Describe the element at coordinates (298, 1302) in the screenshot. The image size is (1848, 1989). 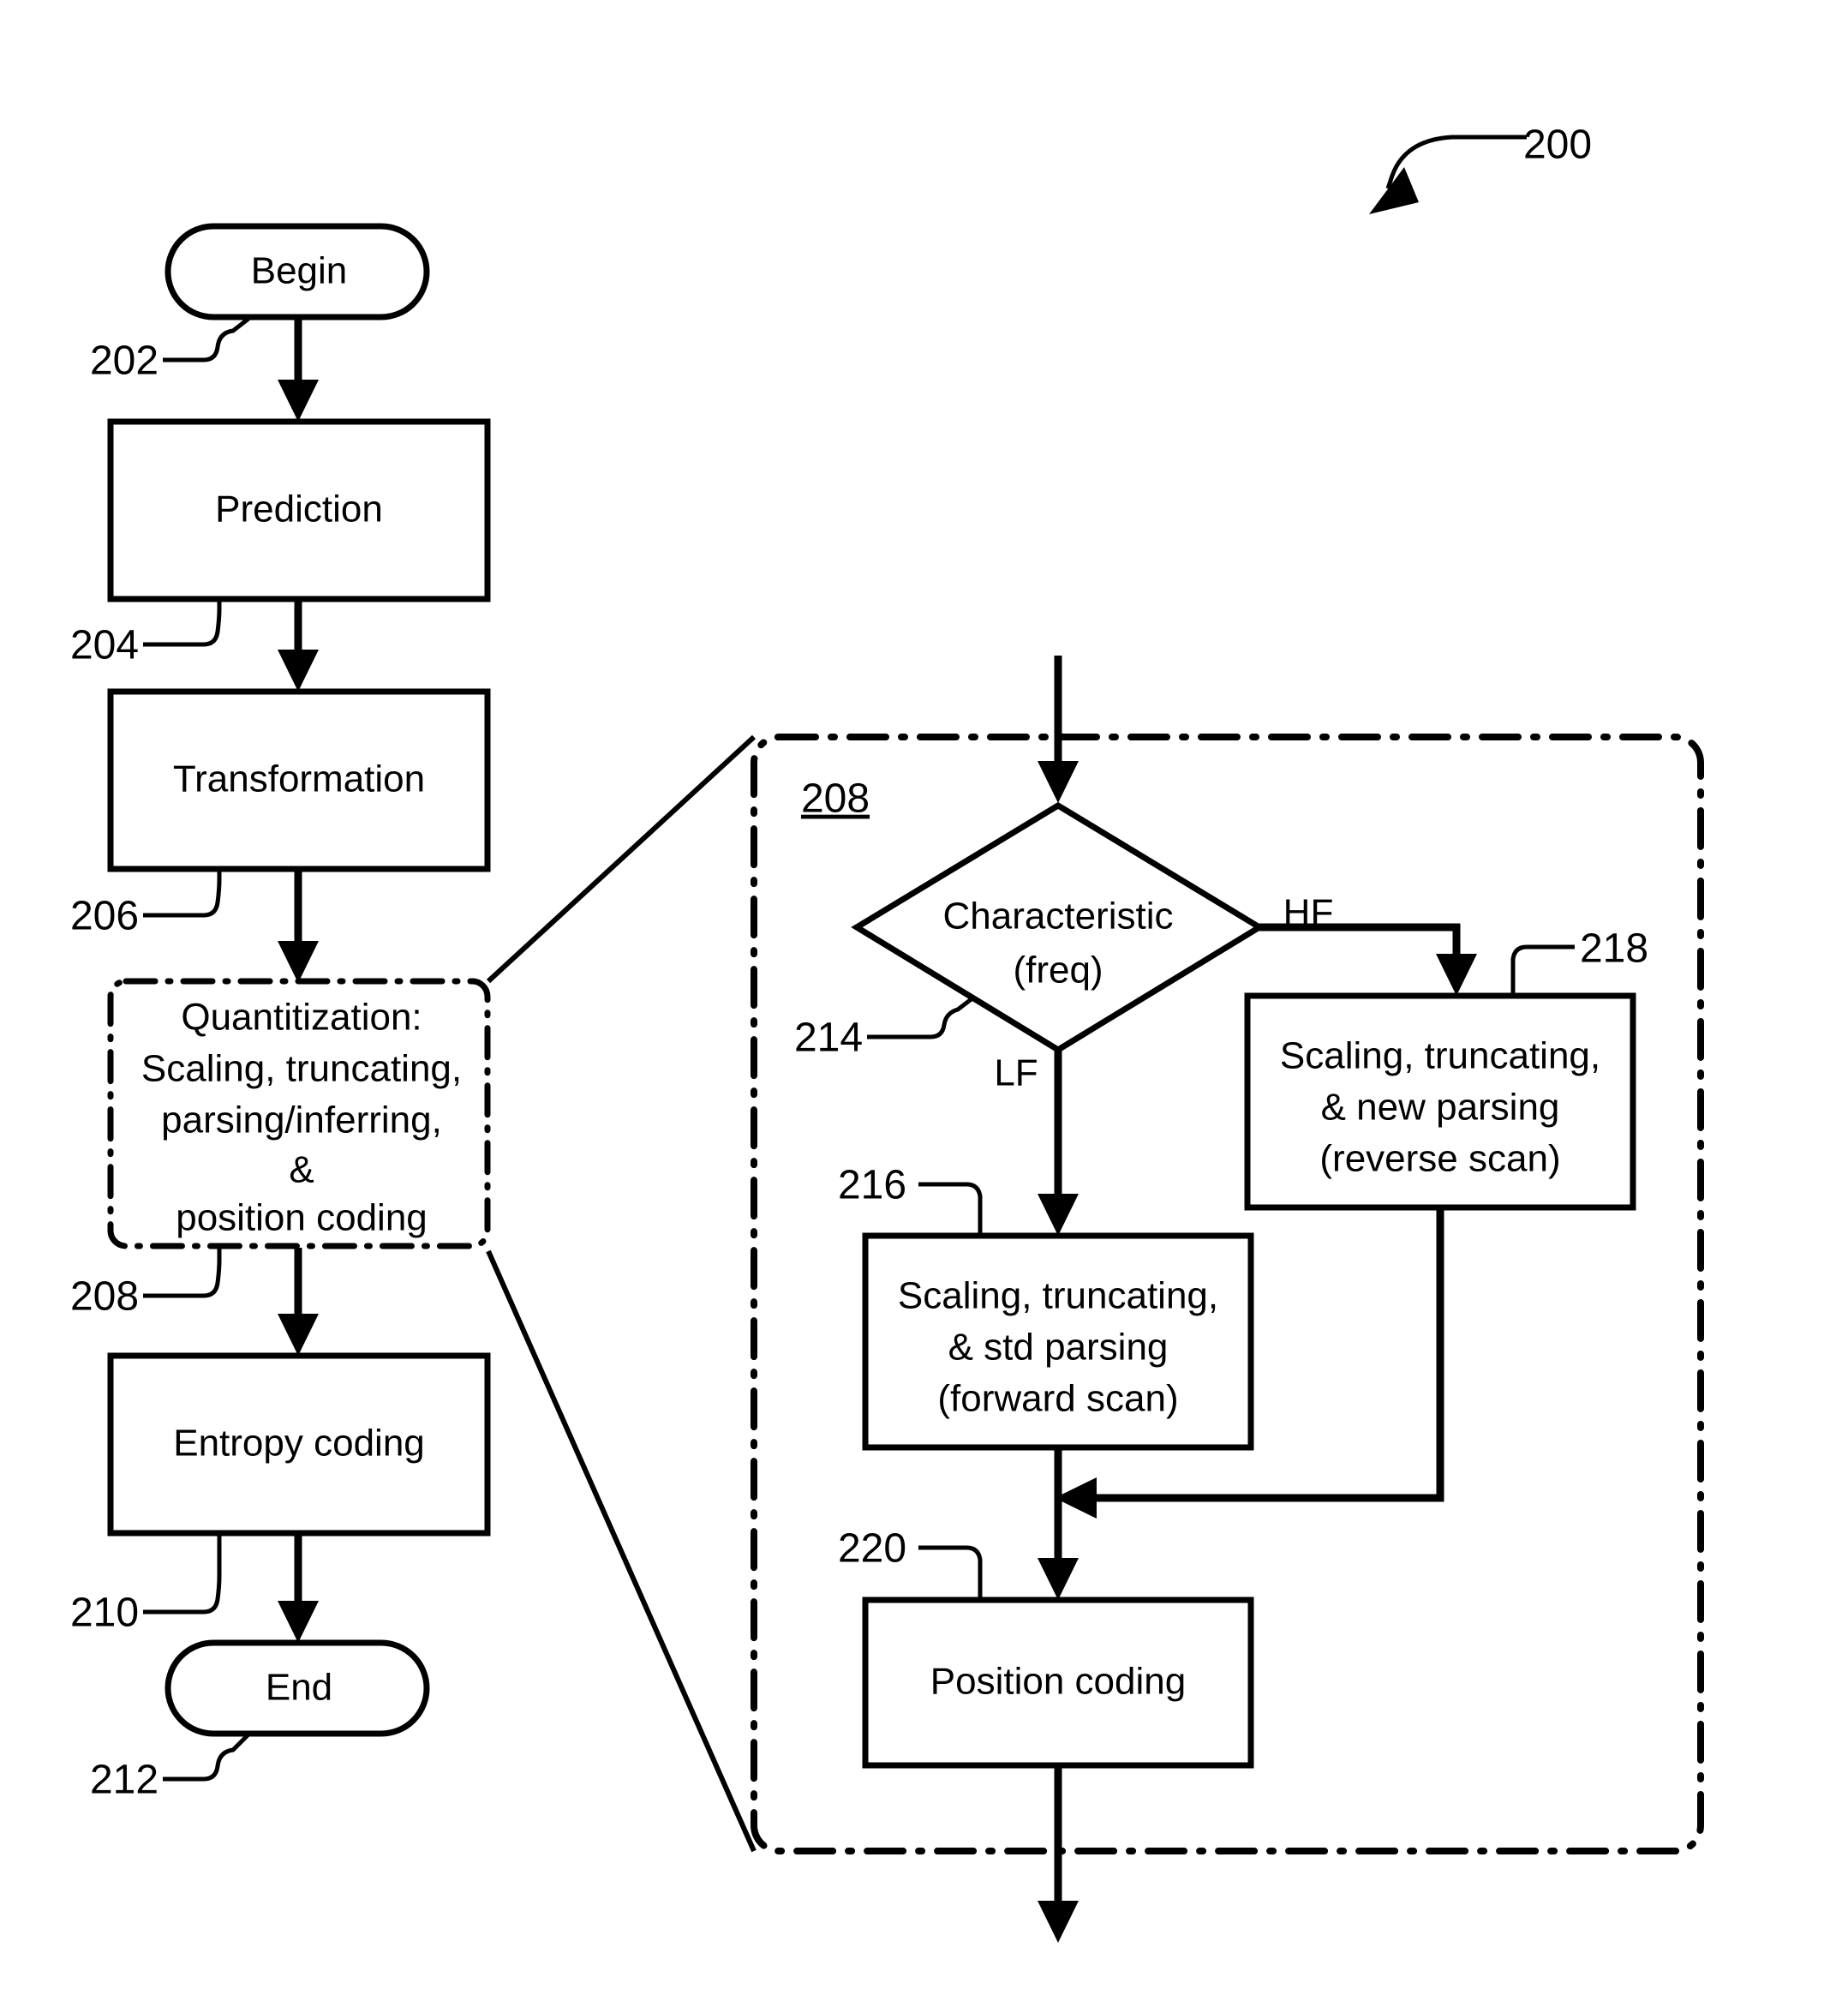
I see `connector-quantitization-to-entropy` at that location.